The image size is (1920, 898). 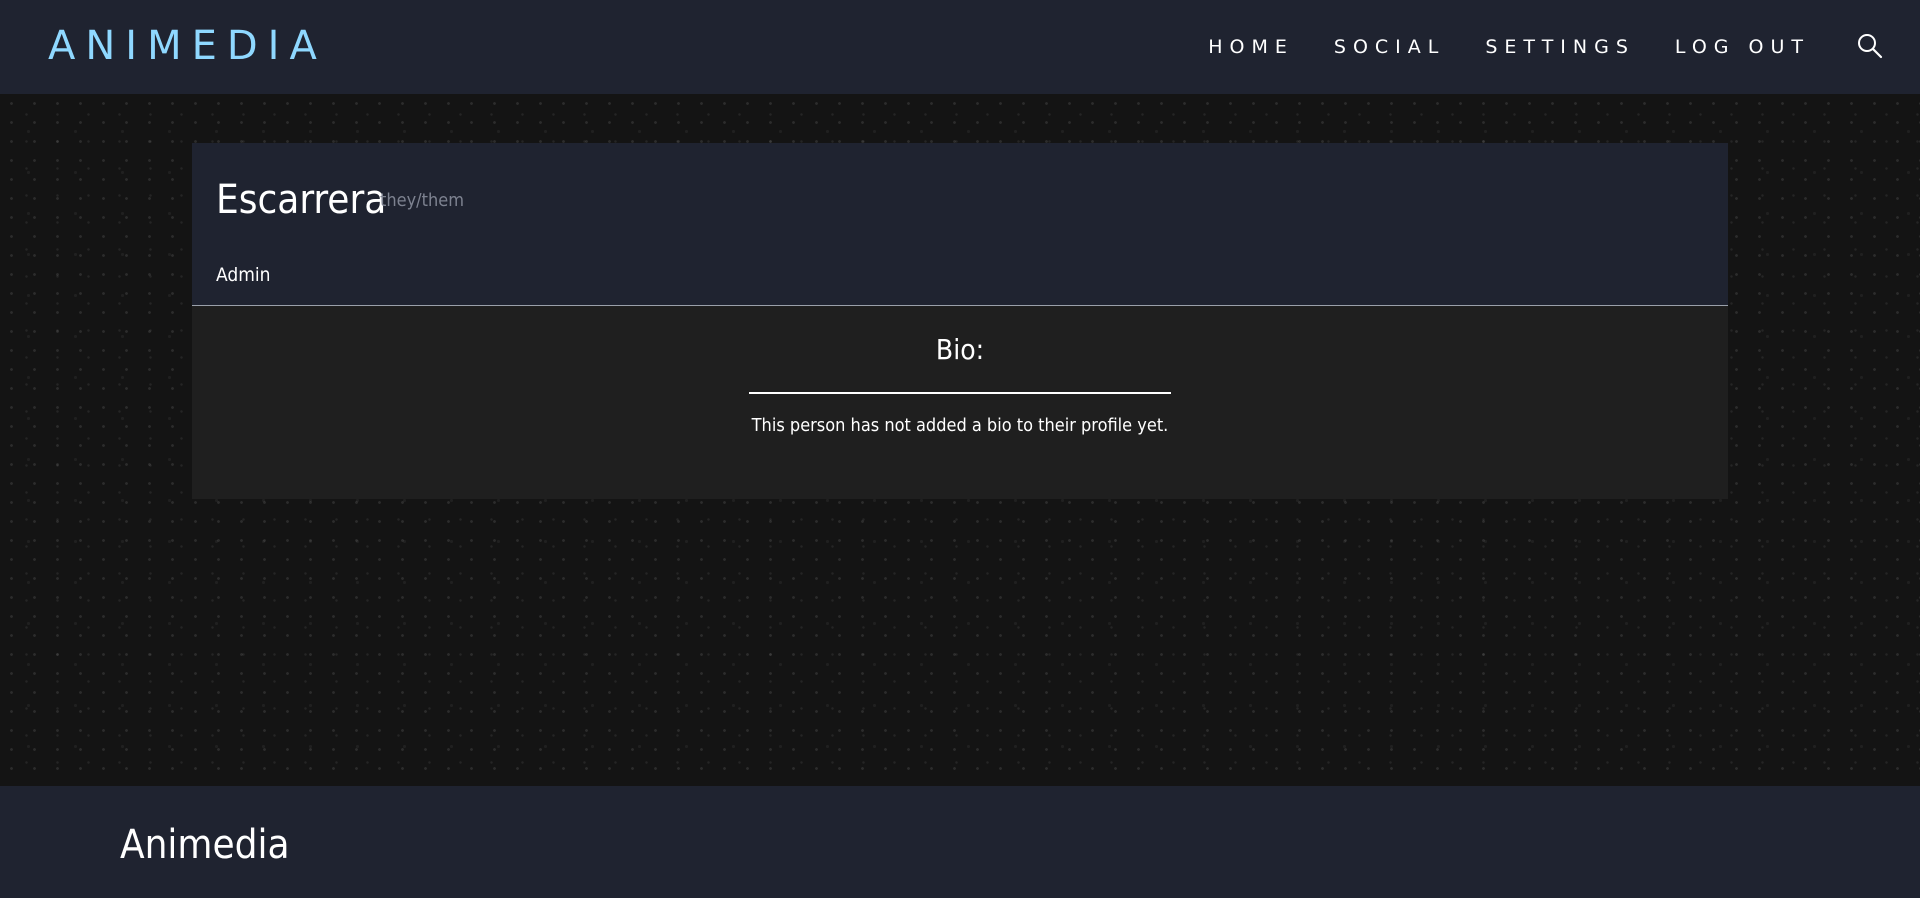 I want to click on profile-role: Admin, so click(x=243, y=275).